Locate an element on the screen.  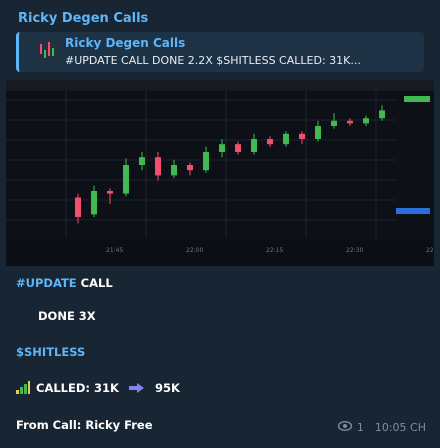
call-label: CALL is located at coordinates (94, 283).